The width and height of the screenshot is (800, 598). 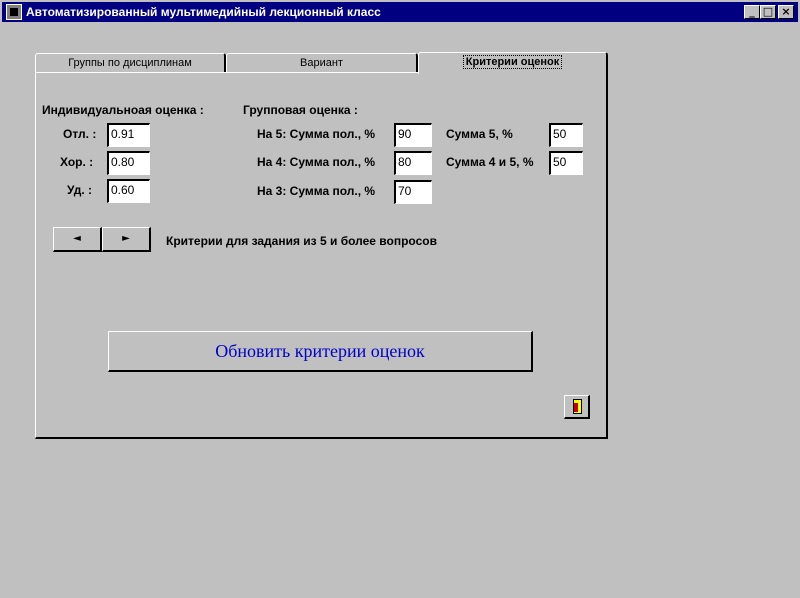 What do you see at coordinates (128, 163) in the screenshot?
I see `good-field: 0.80` at bounding box center [128, 163].